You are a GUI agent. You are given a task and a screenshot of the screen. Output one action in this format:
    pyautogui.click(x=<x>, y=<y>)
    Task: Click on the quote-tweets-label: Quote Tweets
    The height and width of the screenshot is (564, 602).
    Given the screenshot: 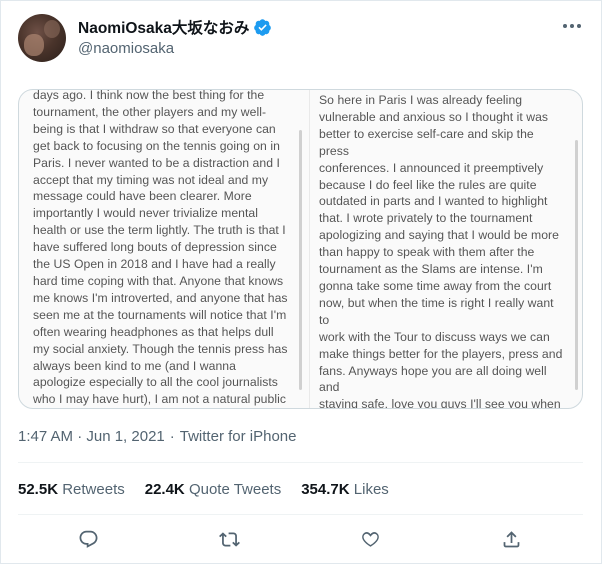 What is the action you would take?
    pyautogui.click(x=235, y=489)
    